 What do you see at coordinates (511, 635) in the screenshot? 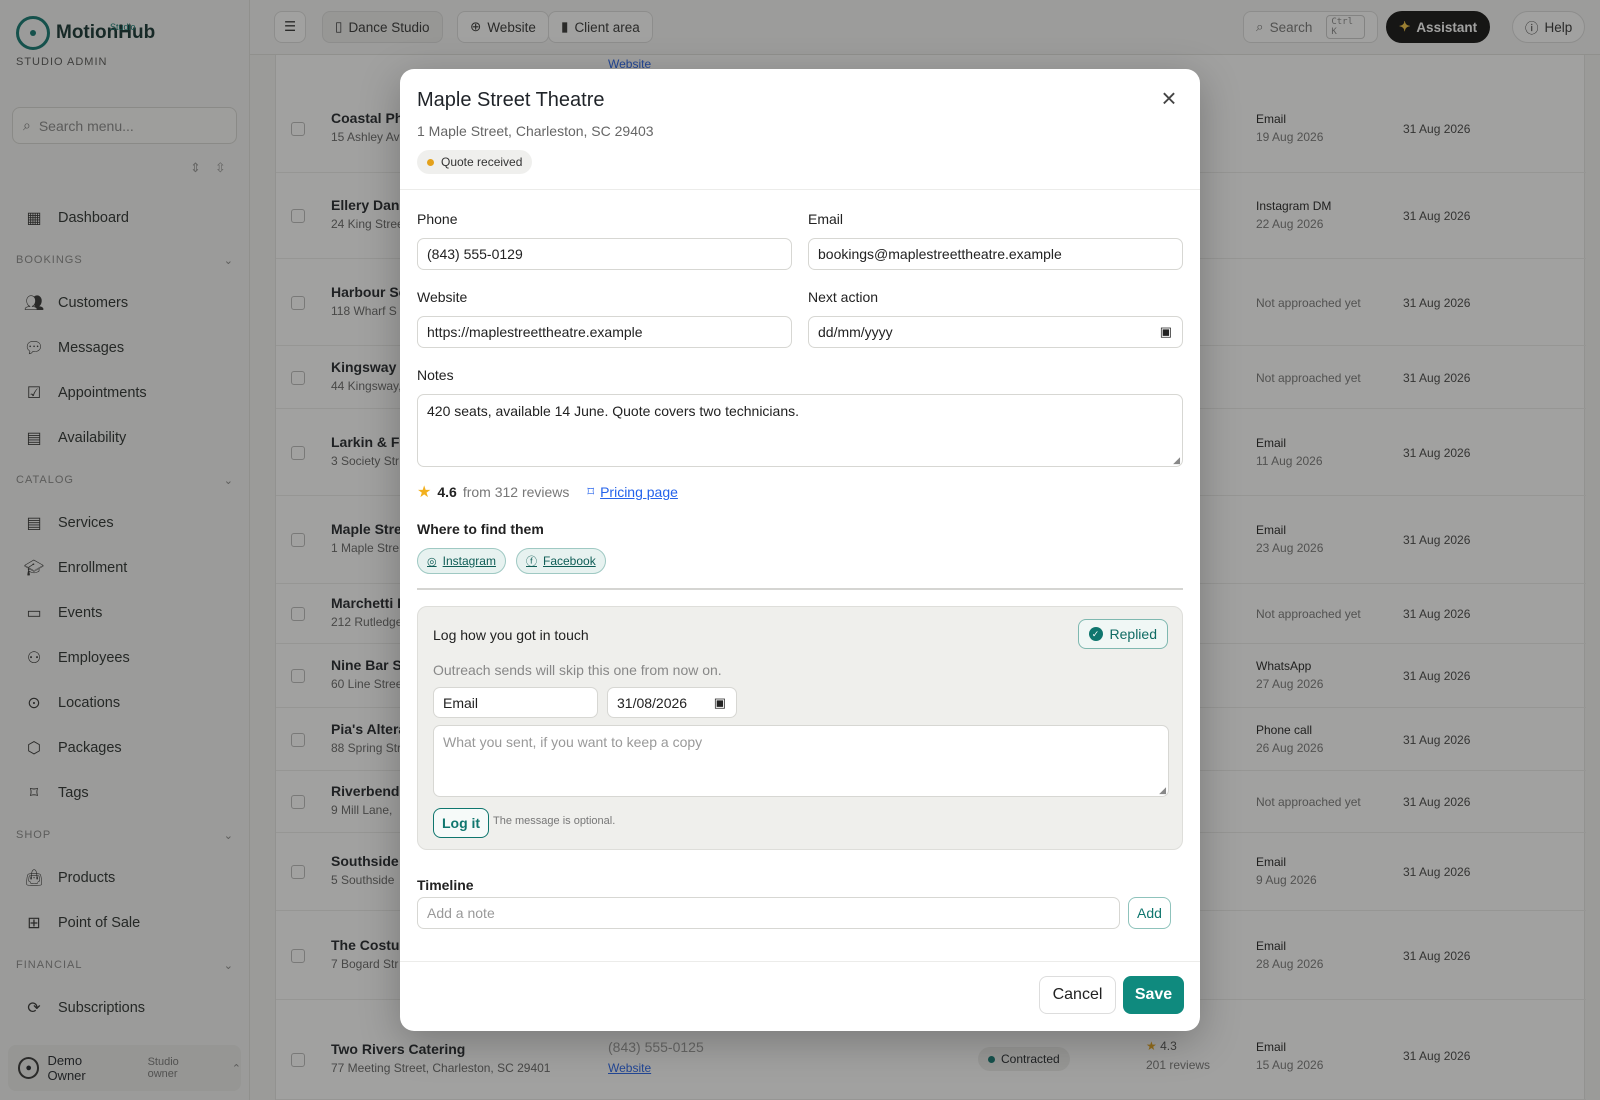
I see `contact-log-title: Log how you got in touch` at bounding box center [511, 635].